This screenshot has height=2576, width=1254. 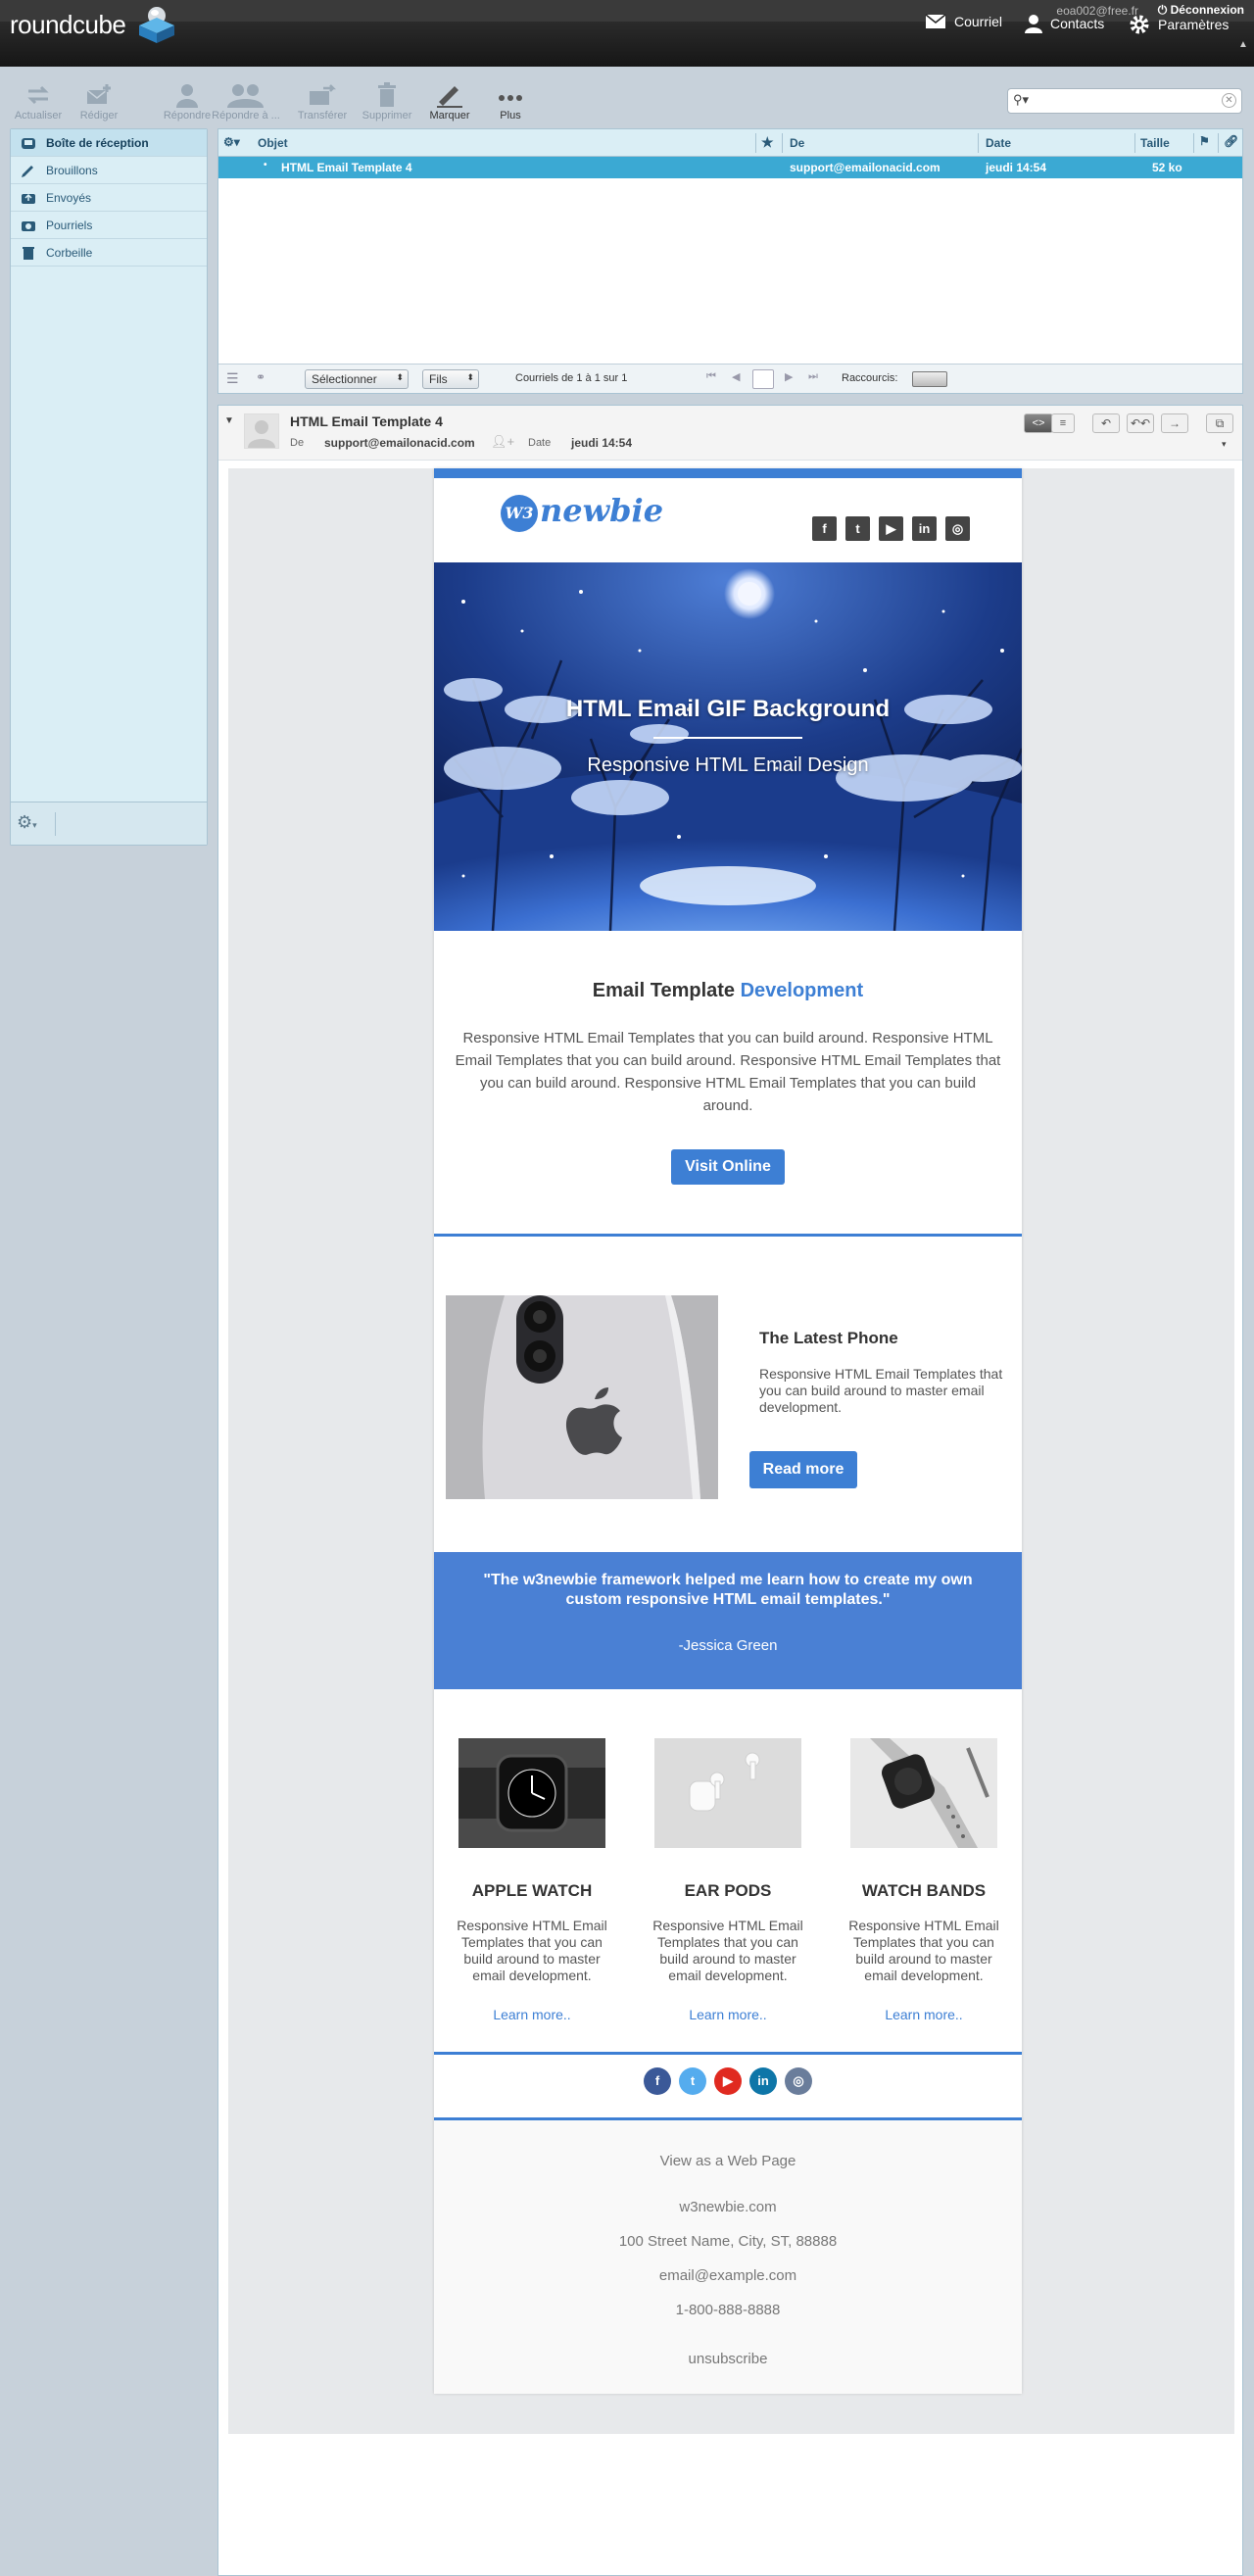 I want to click on visit-online-button: Visit Online, so click(x=728, y=1167).